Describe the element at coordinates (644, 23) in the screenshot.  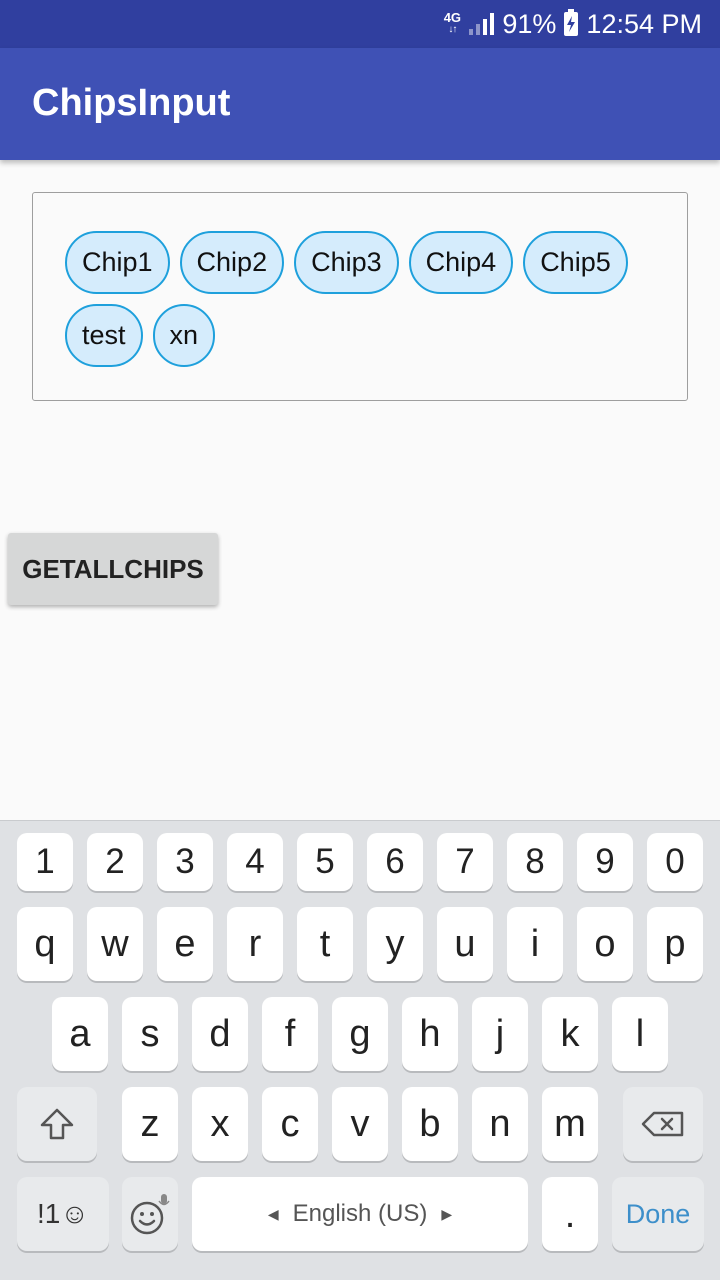
I see `clock: 12:54 PM` at that location.